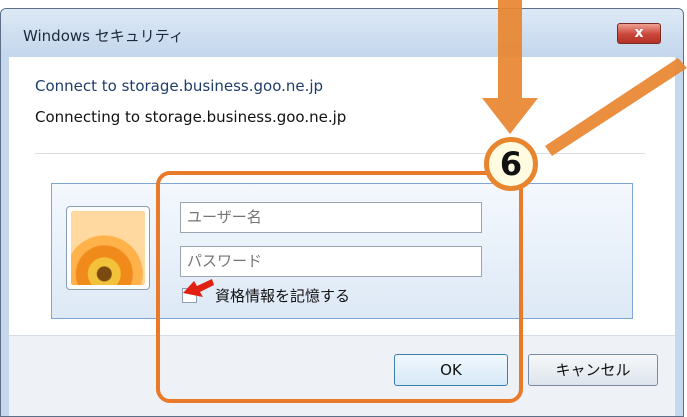  I want to click on dialog-title: Windows セキュリティ, so click(103, 36).